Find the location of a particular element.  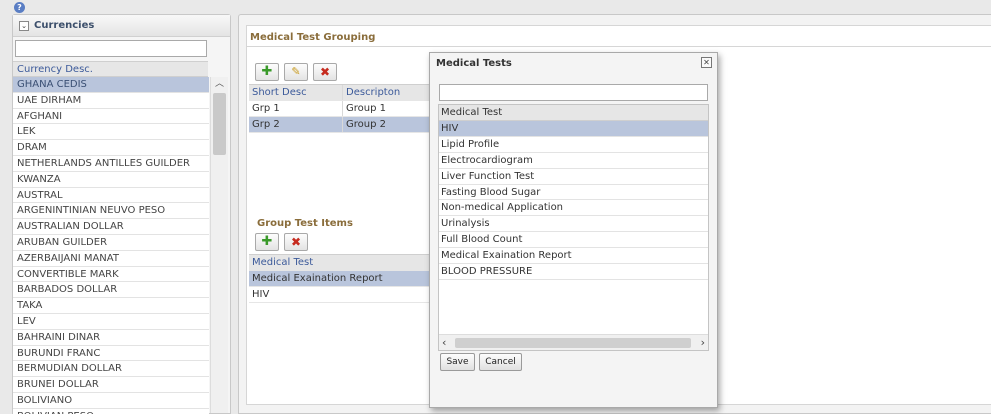

currency-row: BERMUDIAN DOLLAR is located at coordinates (111, 369).